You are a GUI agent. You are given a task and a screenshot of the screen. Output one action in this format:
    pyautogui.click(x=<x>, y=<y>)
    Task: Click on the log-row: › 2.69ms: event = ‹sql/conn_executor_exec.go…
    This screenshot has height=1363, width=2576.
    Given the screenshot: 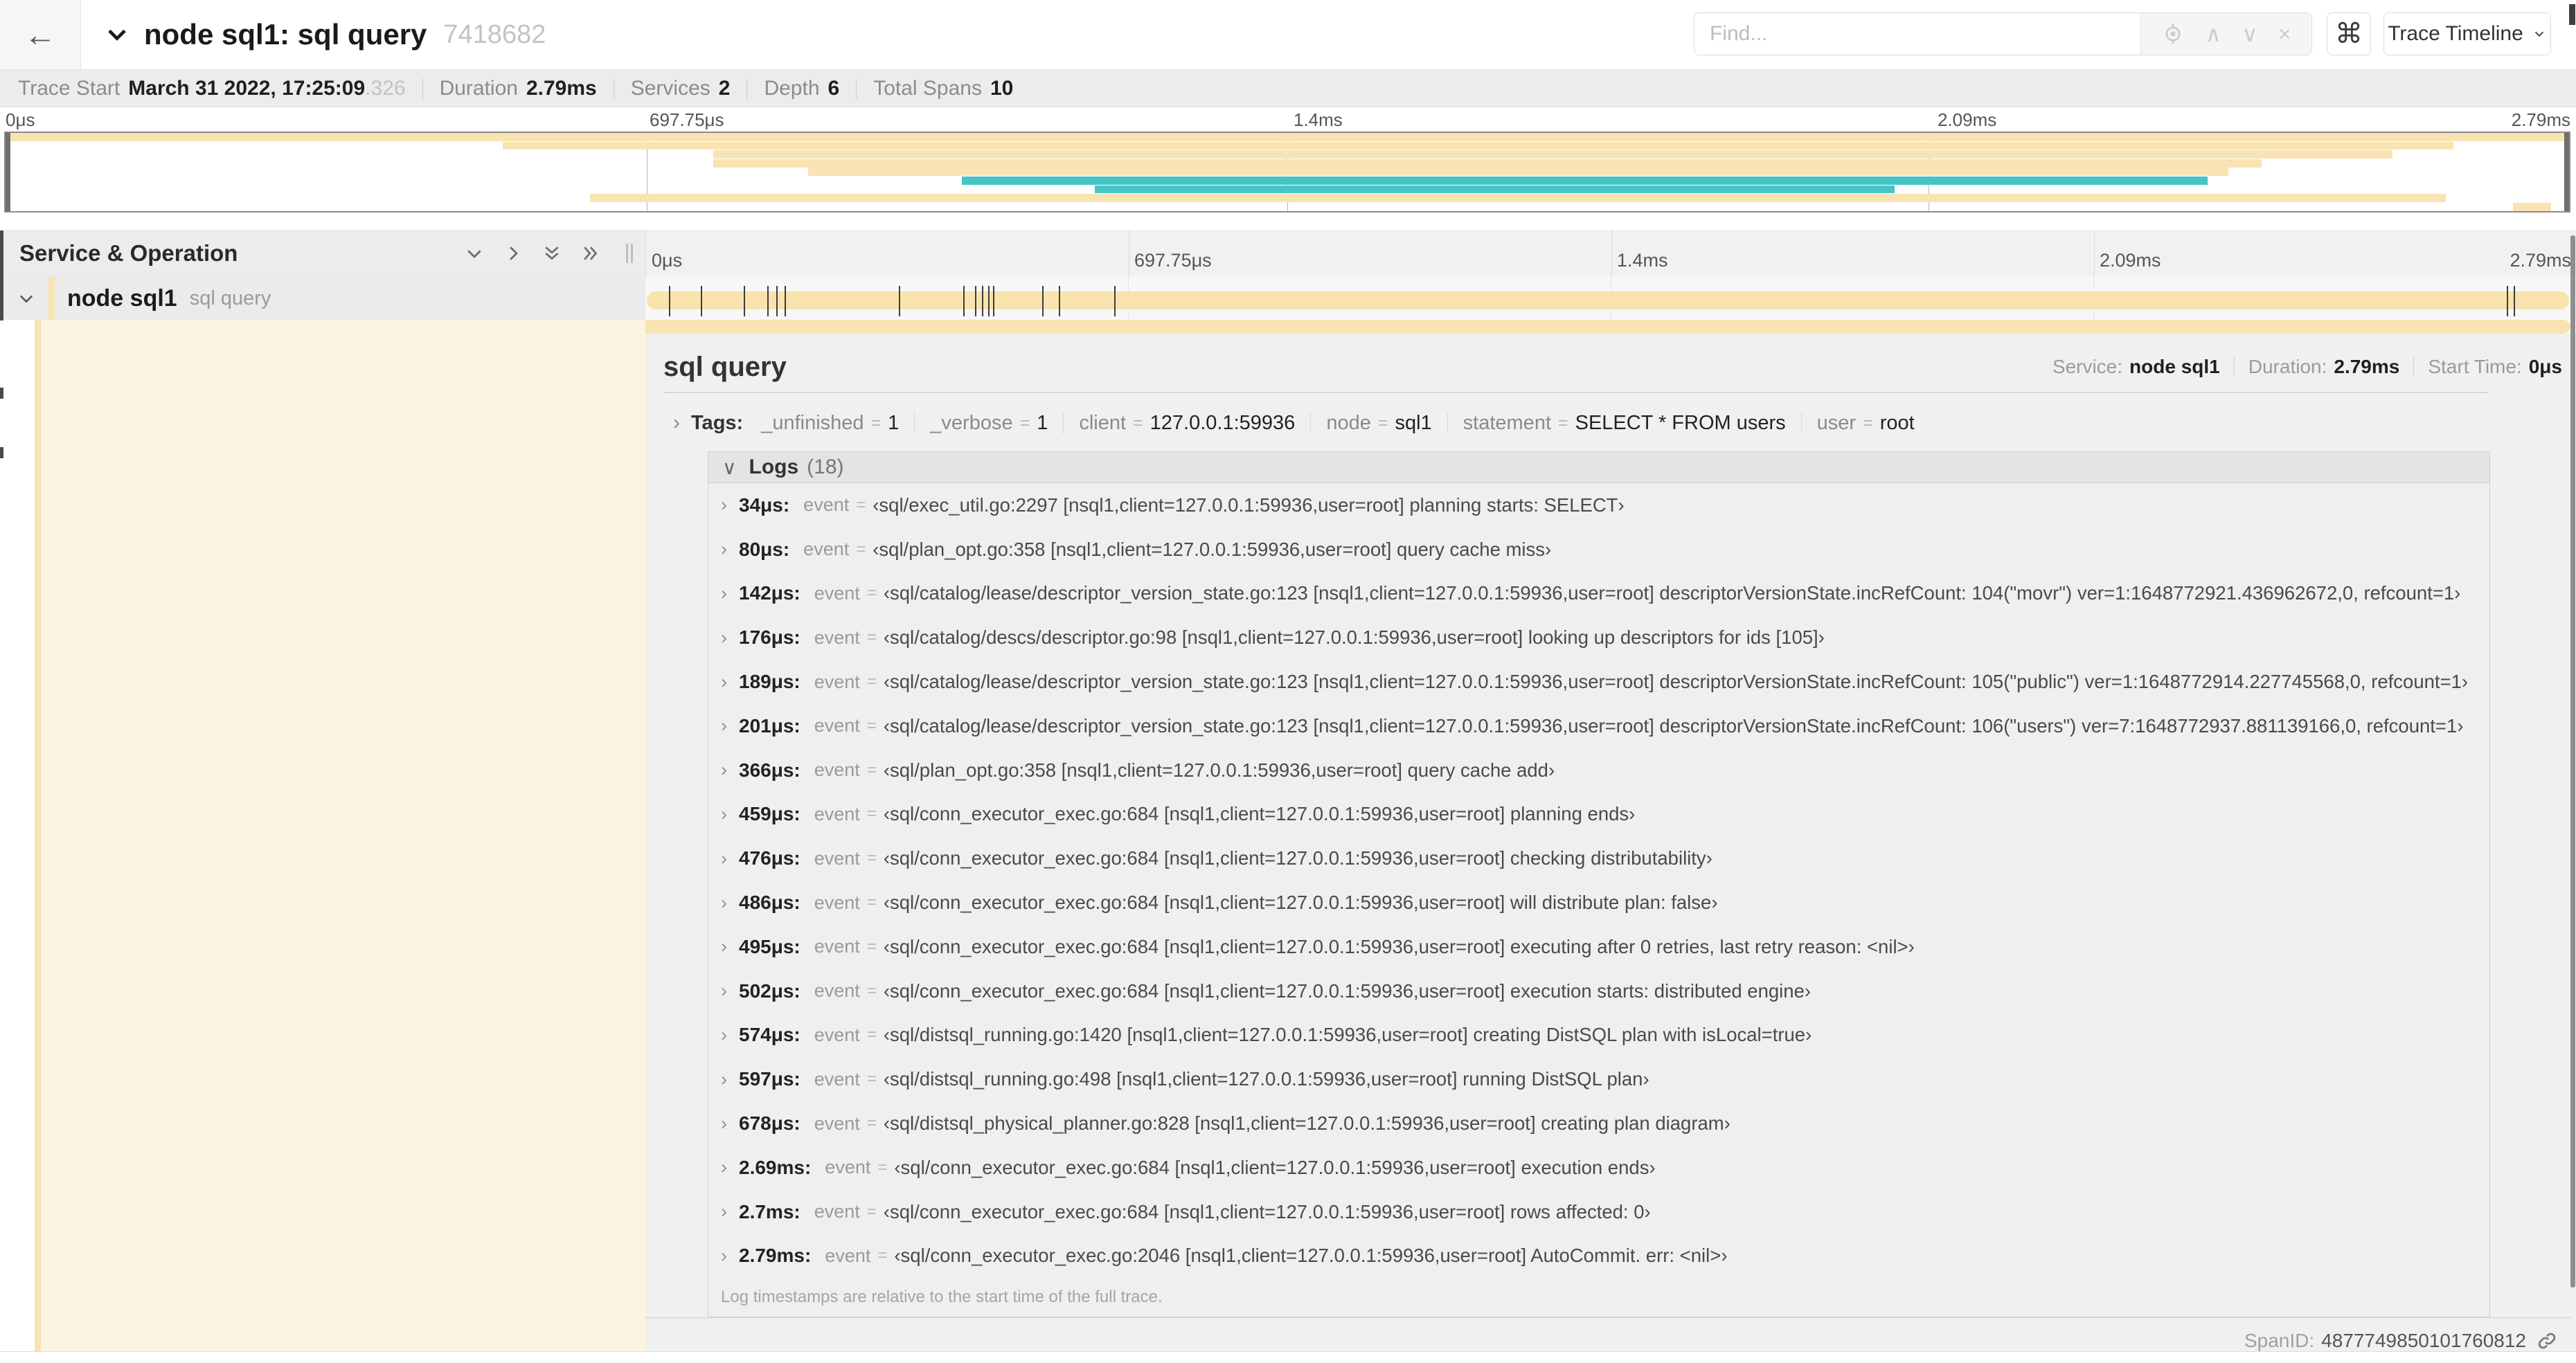 What is the action you would take?
    pyautogui.click(x=1599, y=1168)
    